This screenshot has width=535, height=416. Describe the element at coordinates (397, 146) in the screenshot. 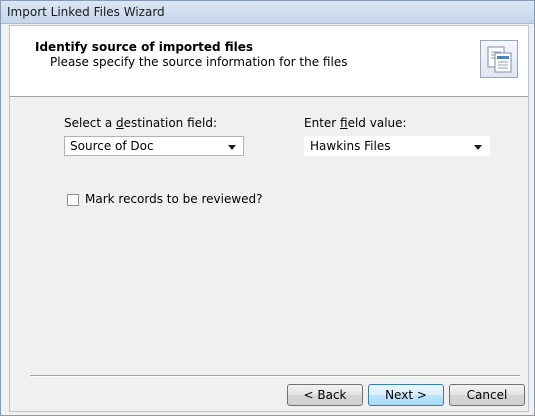

I see `field-value-combo: Hawkins Files` at that location.